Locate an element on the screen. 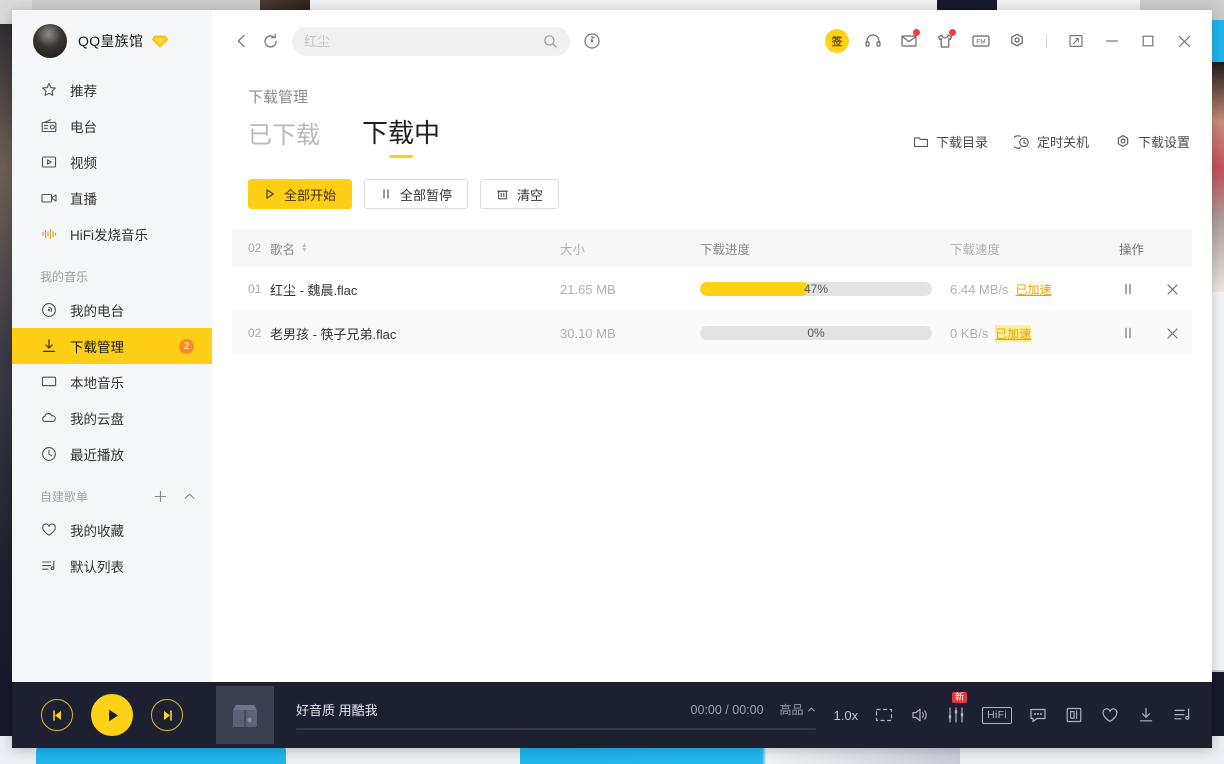 Image resolution: width=1224 pixels, height=764 pixels. favorite-icon is located at coordinates (1110, 715).